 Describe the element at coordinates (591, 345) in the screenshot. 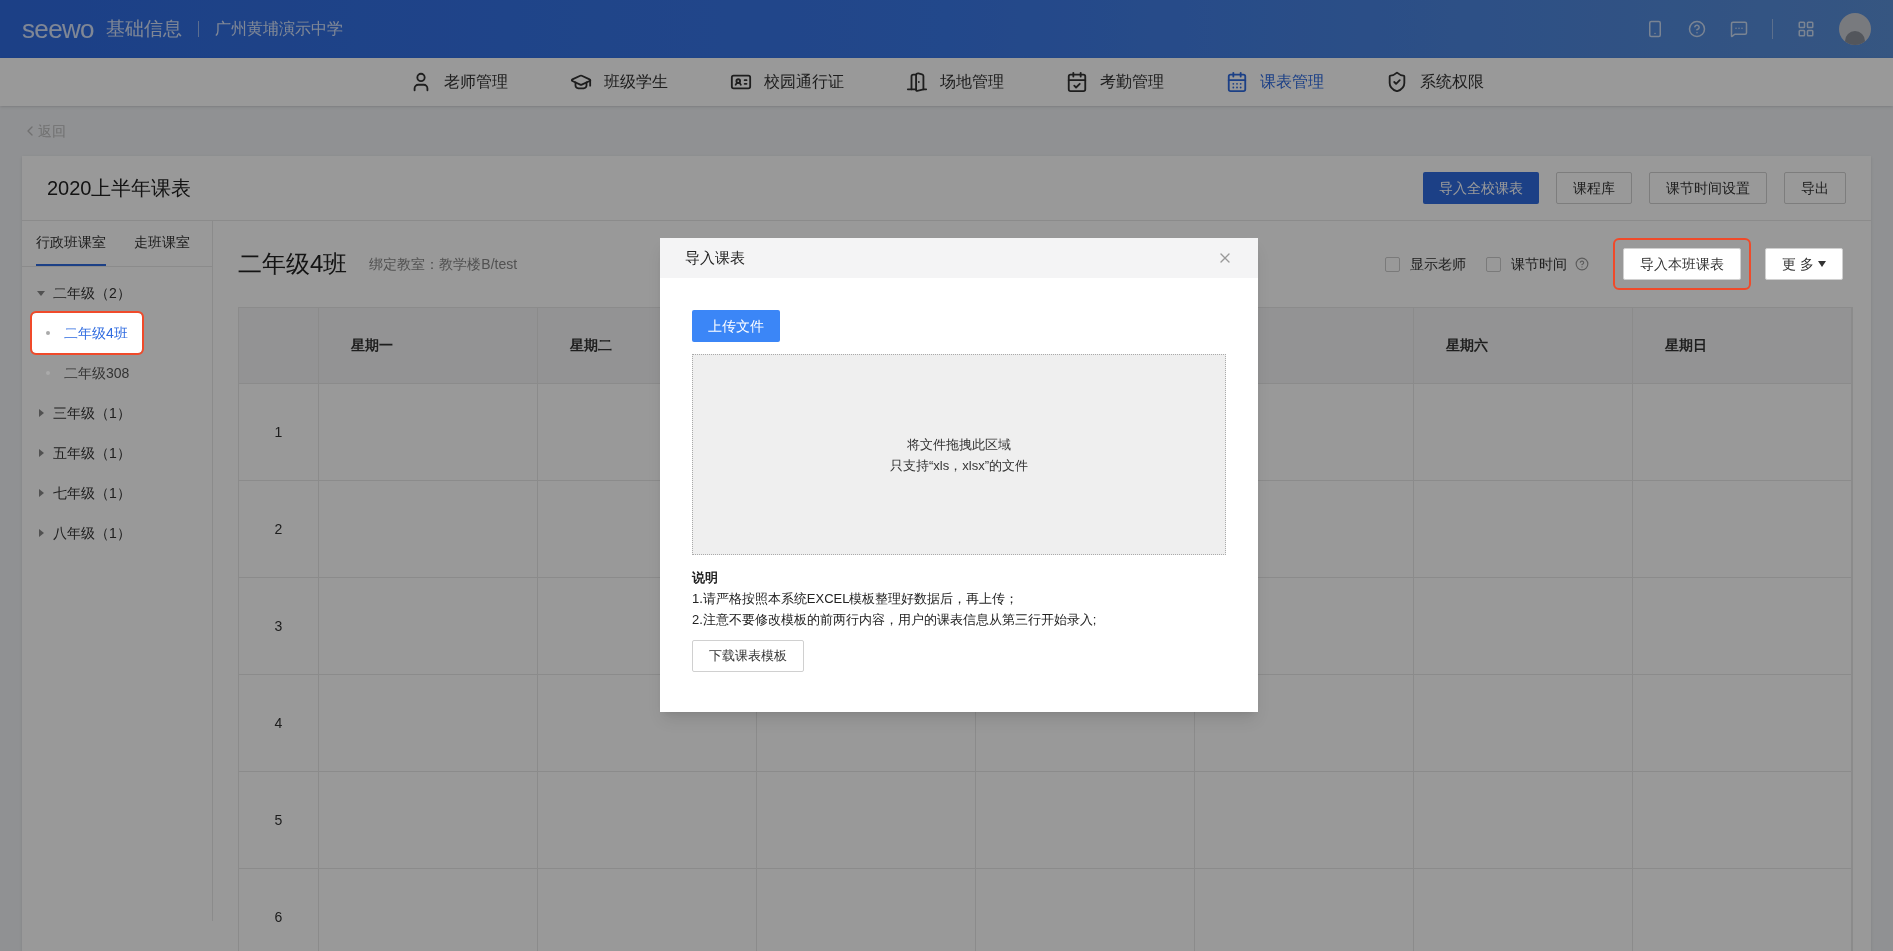

I see `column-header: 星期二` at that location.